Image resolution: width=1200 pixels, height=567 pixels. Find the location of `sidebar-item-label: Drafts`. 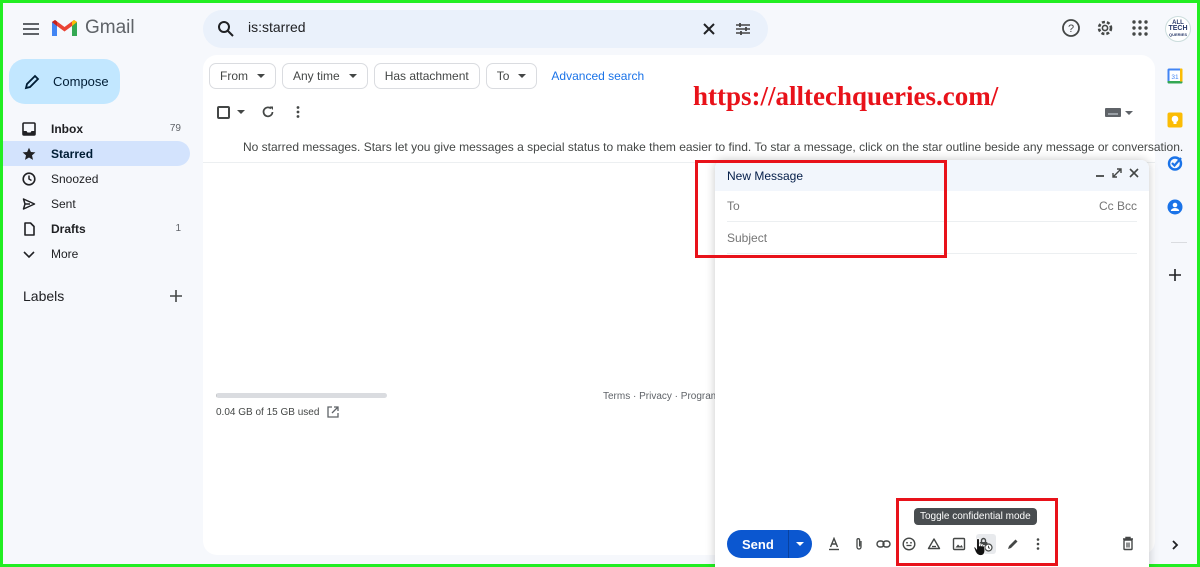

sidebar-item-label: Drafts is located at coordinates (68, 228).